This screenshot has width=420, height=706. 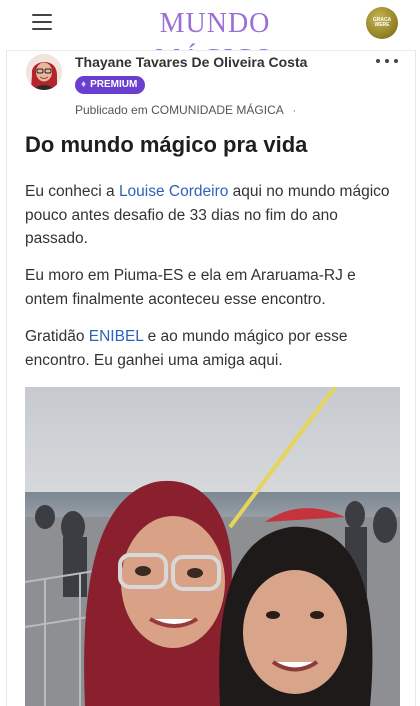 I want to click on premium-badge: ♦ PREMIUM, so click(x=110, y=85).